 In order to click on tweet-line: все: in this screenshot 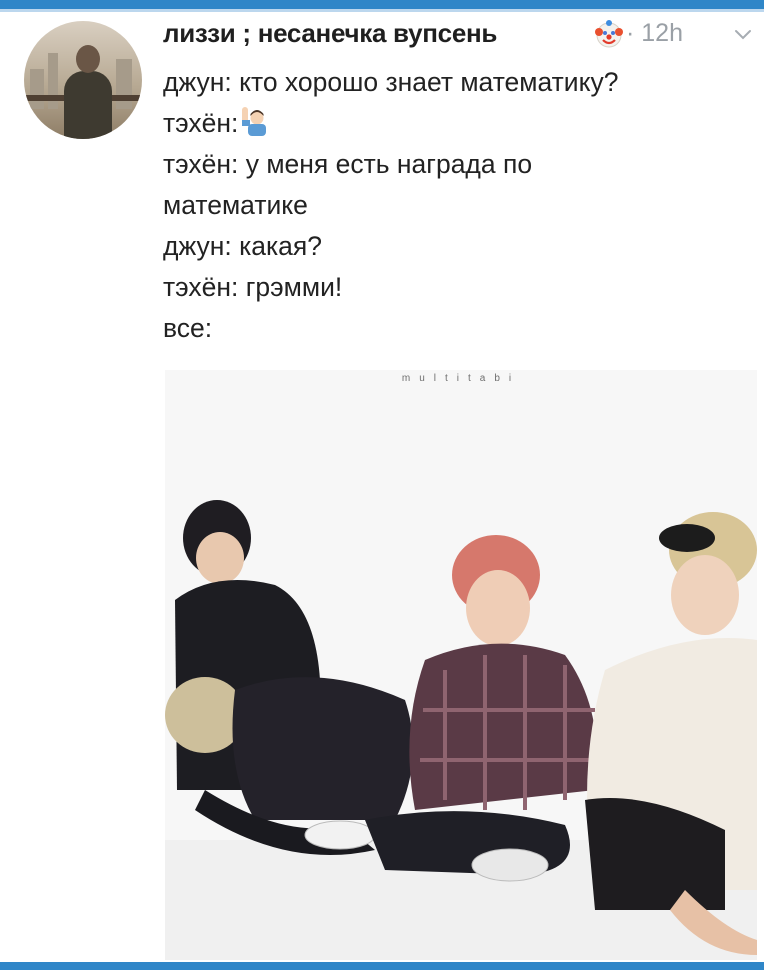, I will do `click(188, 328)`.